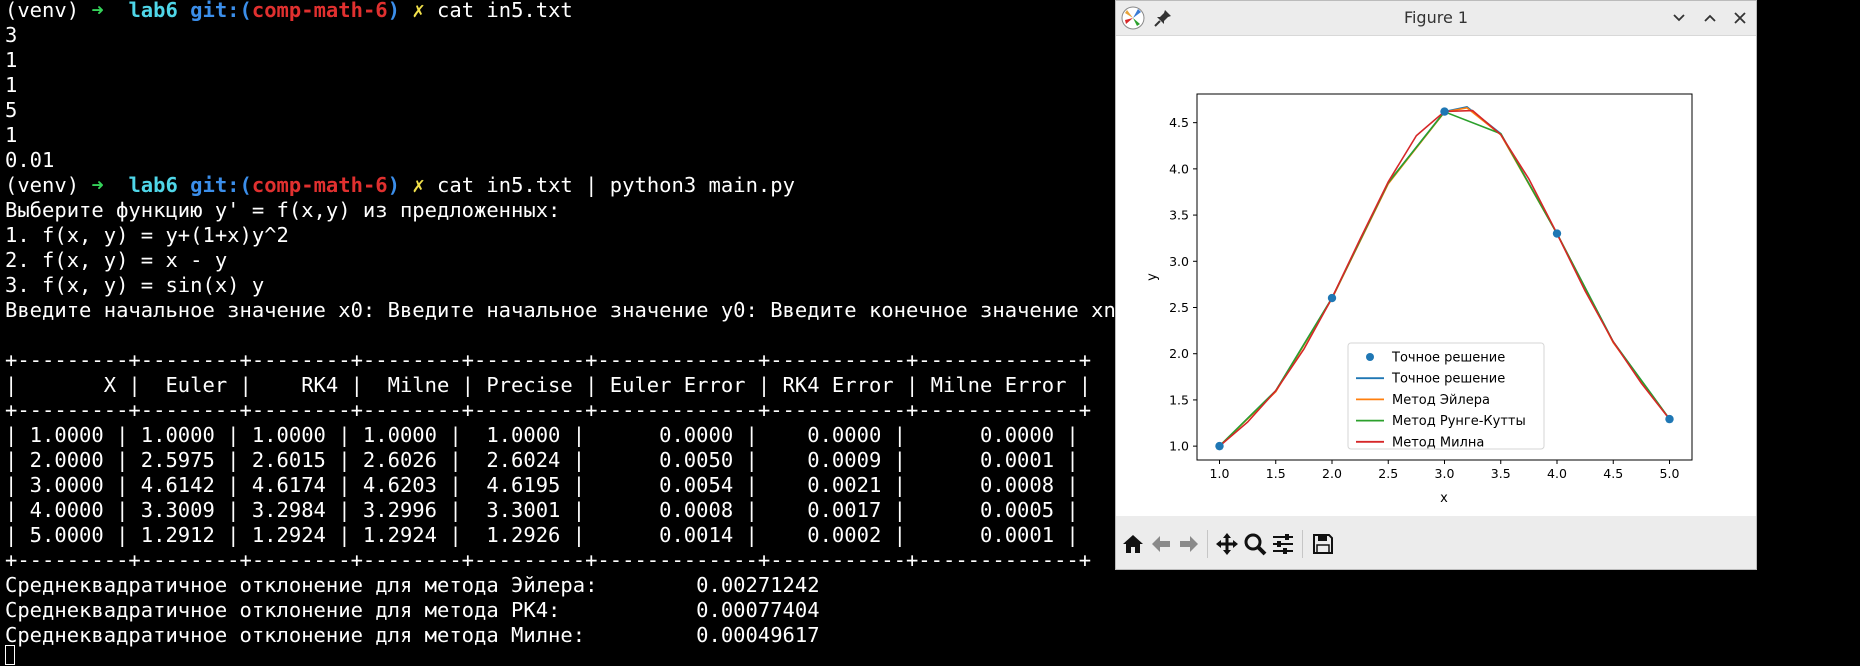 This screenshot has height=666, width=1860. I want to click on minimize-button, so click(1679, 18).